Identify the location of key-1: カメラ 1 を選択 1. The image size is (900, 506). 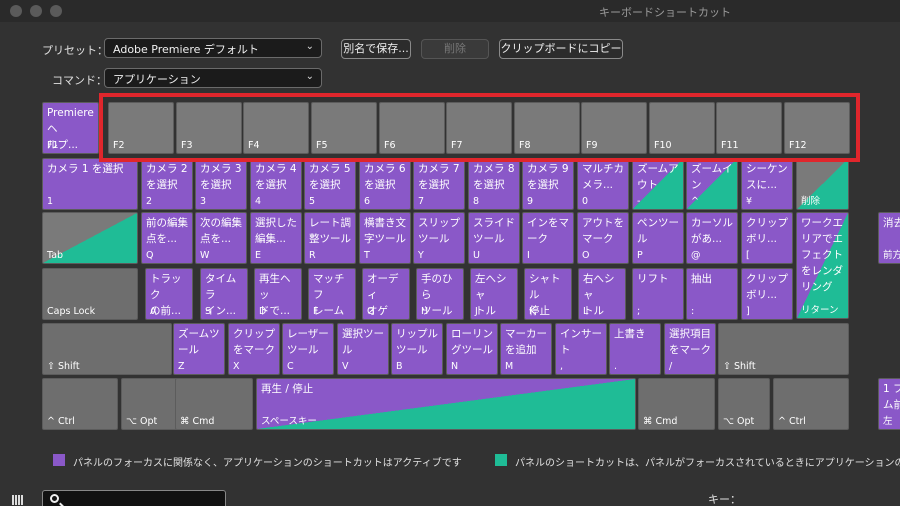
(90, 184).